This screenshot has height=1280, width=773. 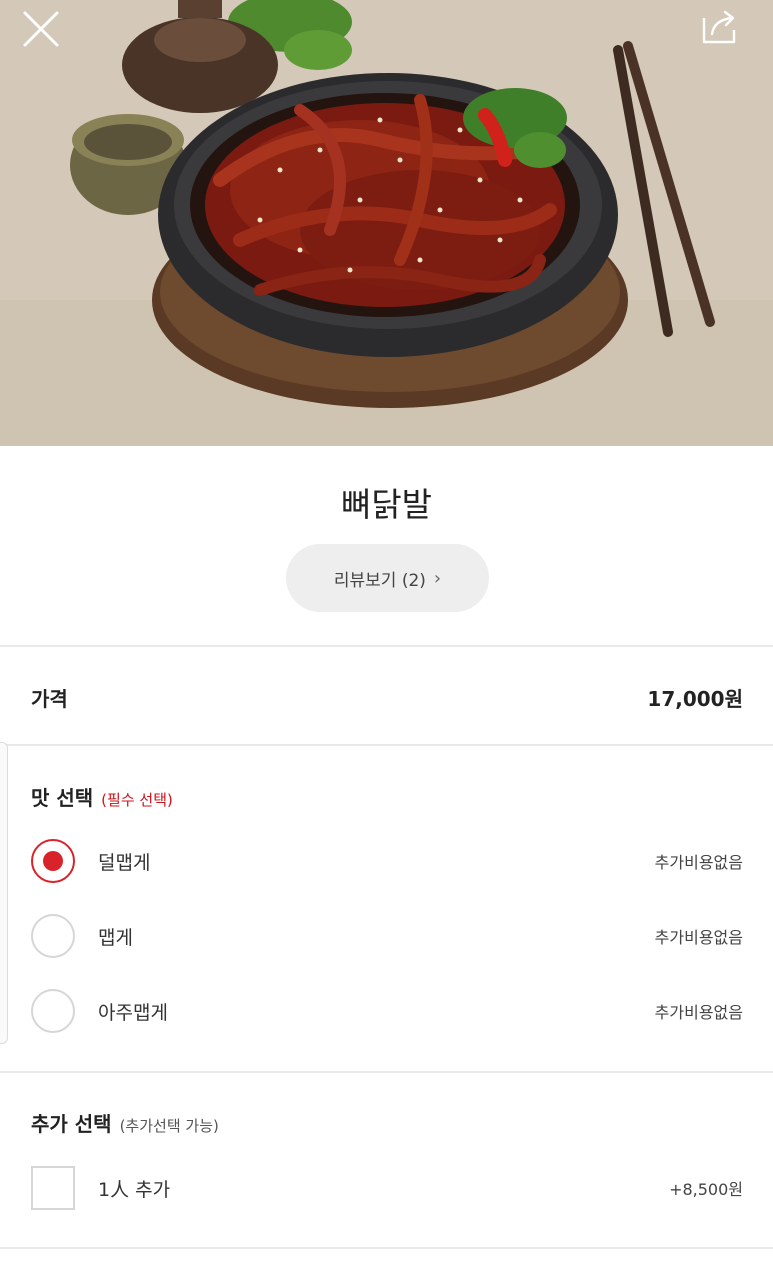 I want to click on option-label: 1人 추가, so click(x=134, y=1189).